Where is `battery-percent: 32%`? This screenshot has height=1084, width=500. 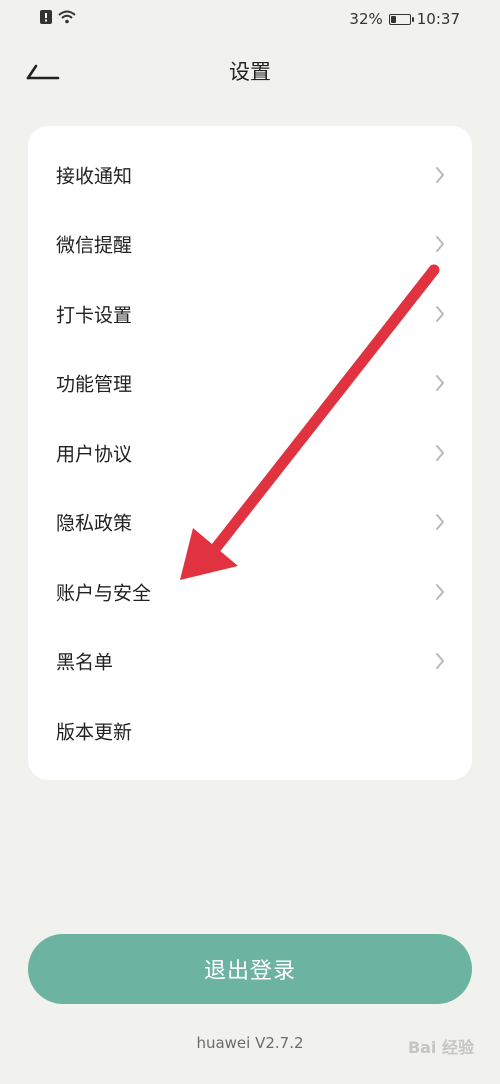 battery-percent: 32% is located at coordinates (366, 19).